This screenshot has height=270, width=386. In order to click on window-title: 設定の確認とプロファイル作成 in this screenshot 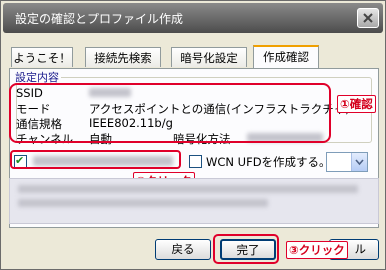, I will do `click(99, 19)`.